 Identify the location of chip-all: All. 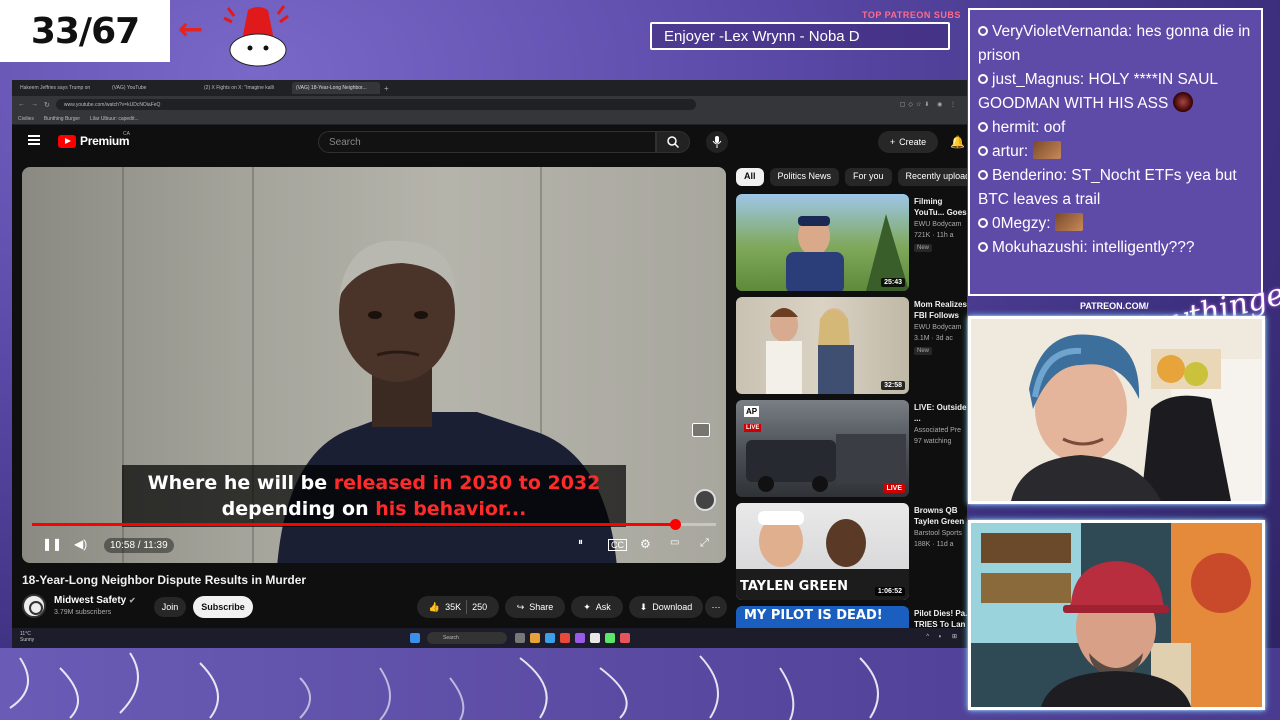
(750, 177).